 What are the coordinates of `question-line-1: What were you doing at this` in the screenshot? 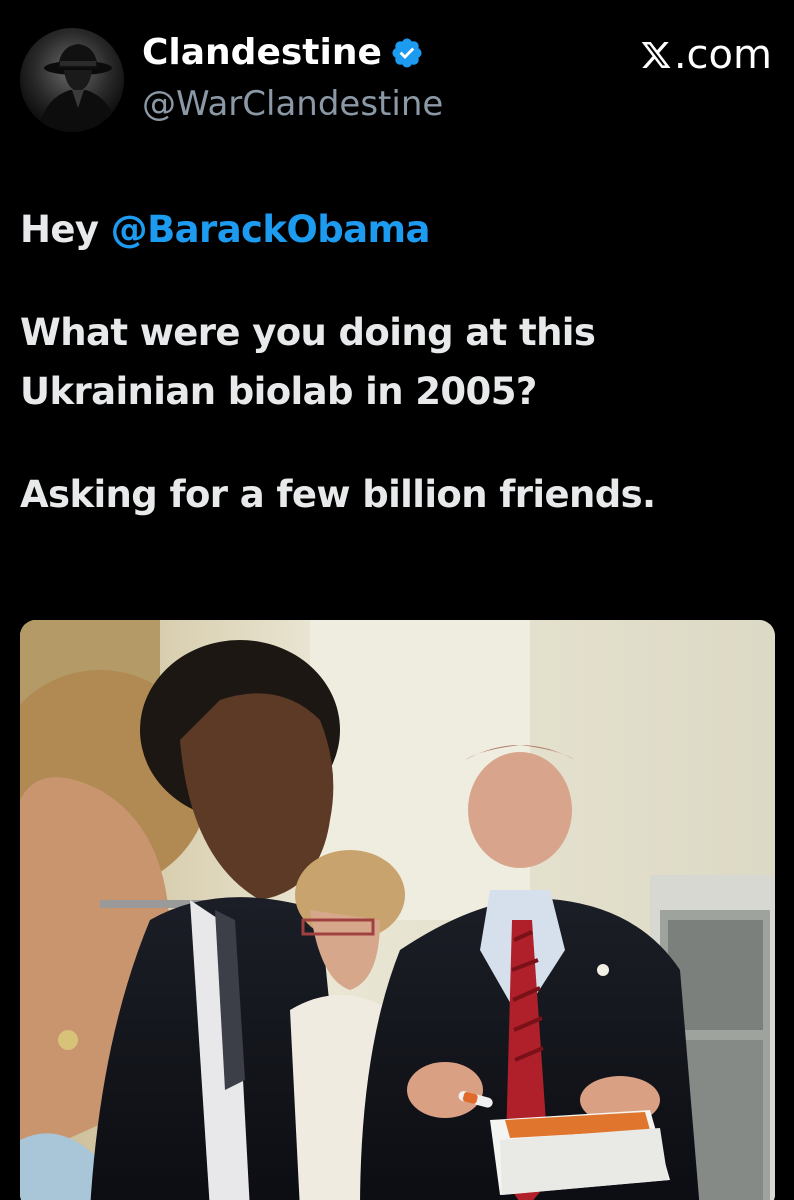 It's located at (308, 332).